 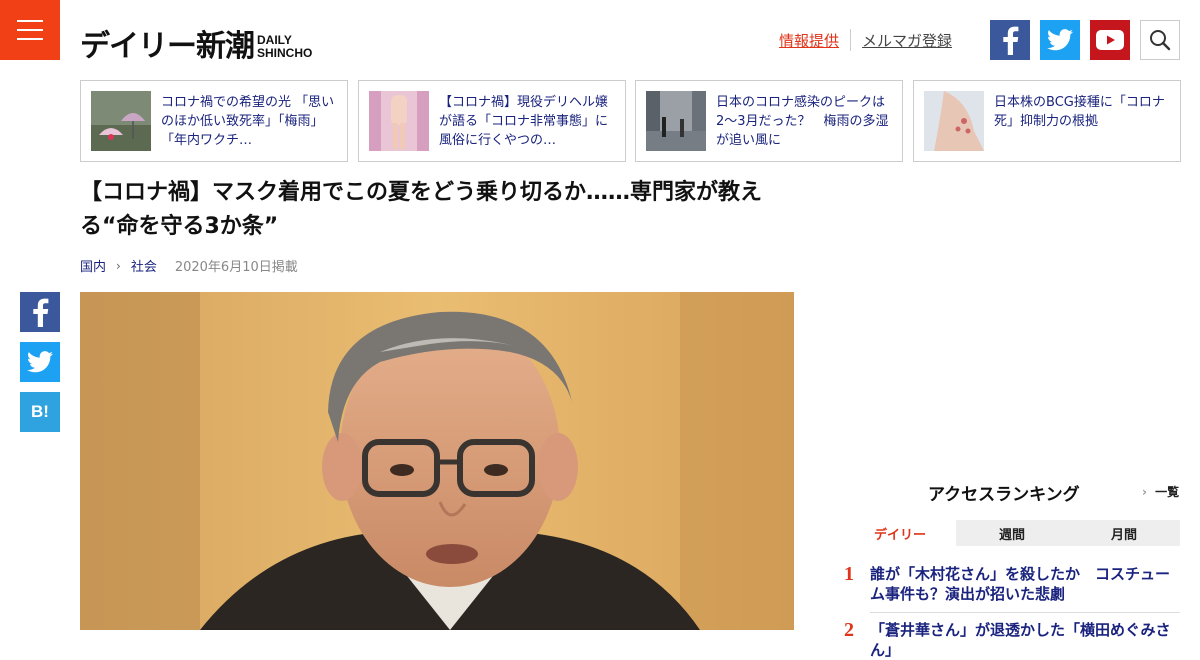 I want to click on menu-button, so click(x=30, y=30).